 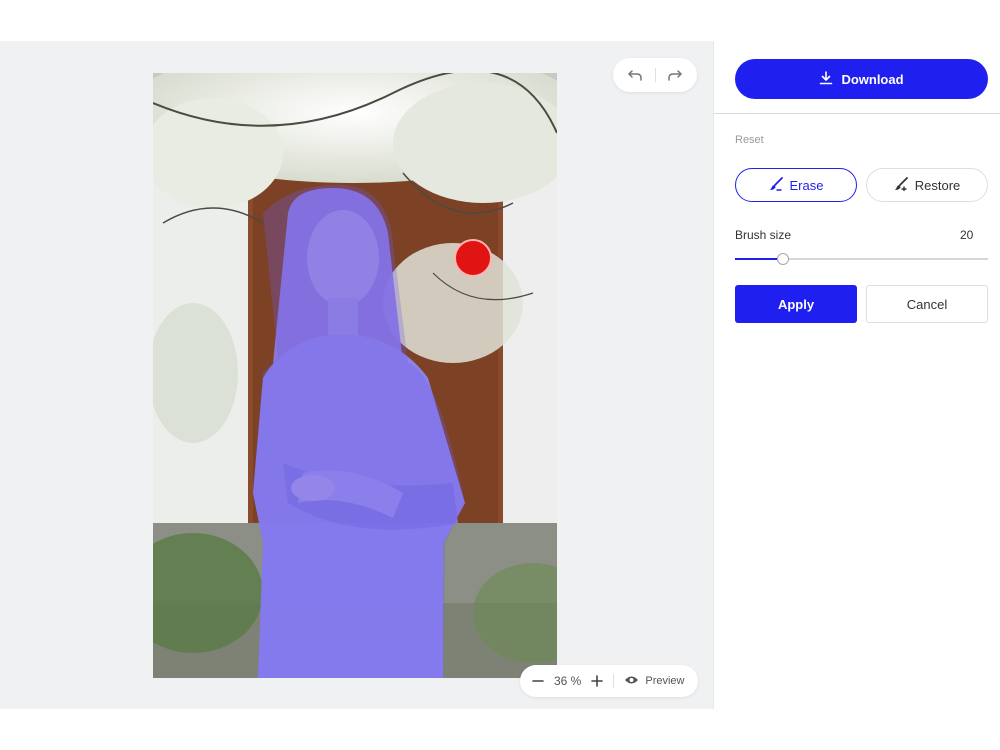 What do you see at coordinates (763, 235) in the screenshot?
I see `brush-size-label: Brush size` at bounding box center [763, 235].